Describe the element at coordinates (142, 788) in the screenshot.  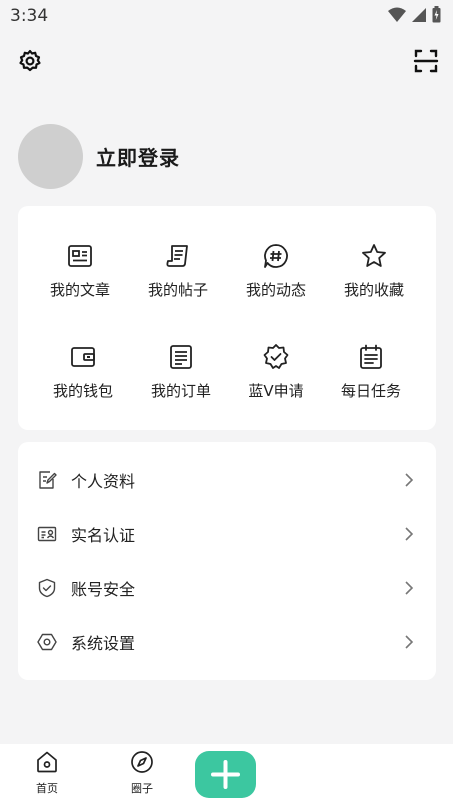
I see `tab-label: 圈子` at that location.